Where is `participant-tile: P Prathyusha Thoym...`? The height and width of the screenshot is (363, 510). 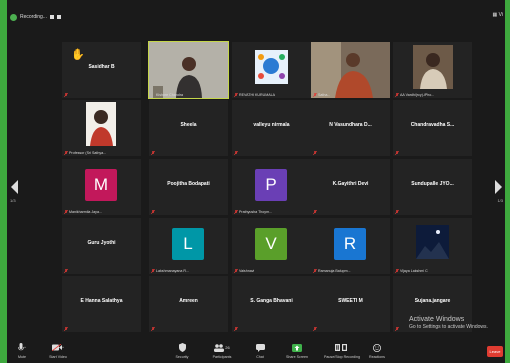
participant-tile: P Prathyusha Thoym... is located at coordinates (271, 187).